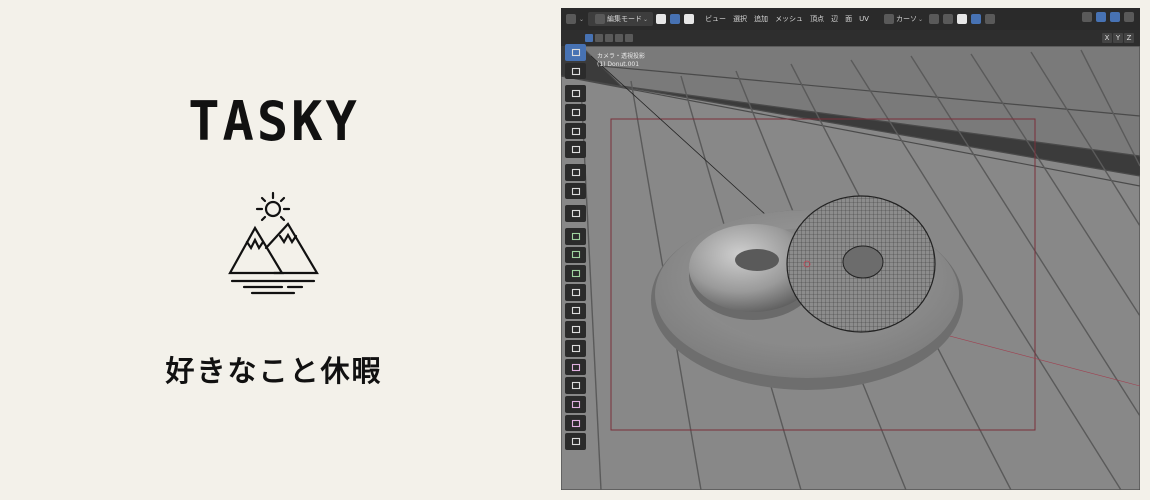 This screenshot has width=1150, height=500. Describe the element at coordinates (274, 122) in the screenshot. I see `brand-title: TASKY` at that location.